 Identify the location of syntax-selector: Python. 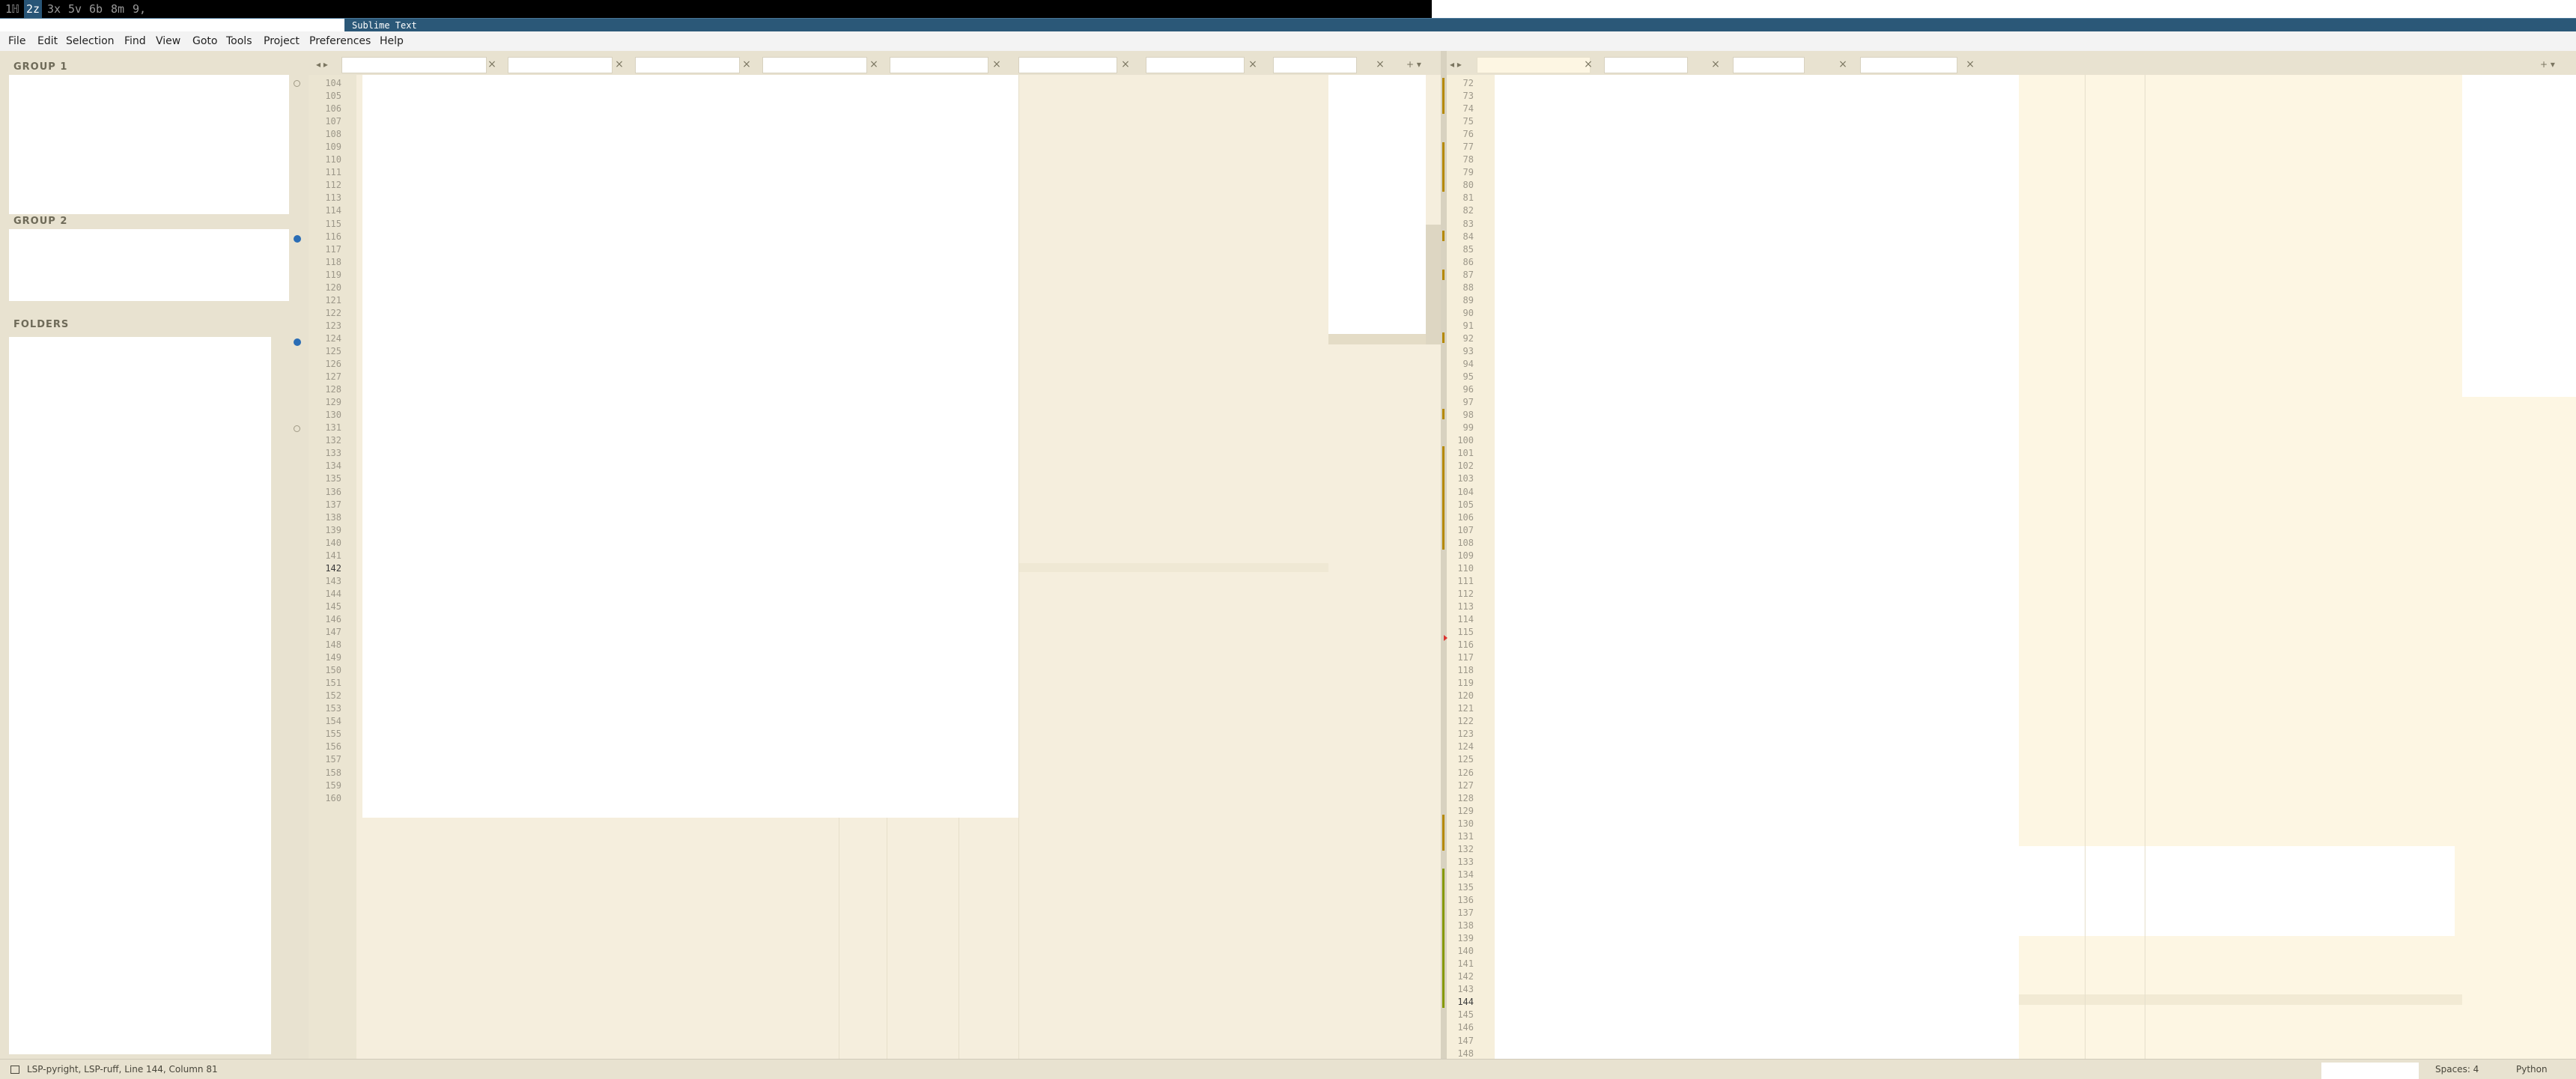
(2532, 1069).